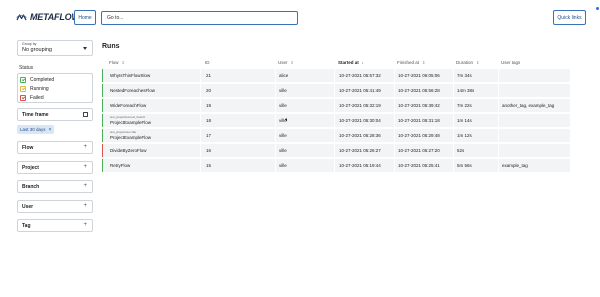 Image resolution: width=600 pixels, height=297 pixels. Describe the element at coordinates (408, 62) in the screenshot. I see `column-label: Finished at` at that location.